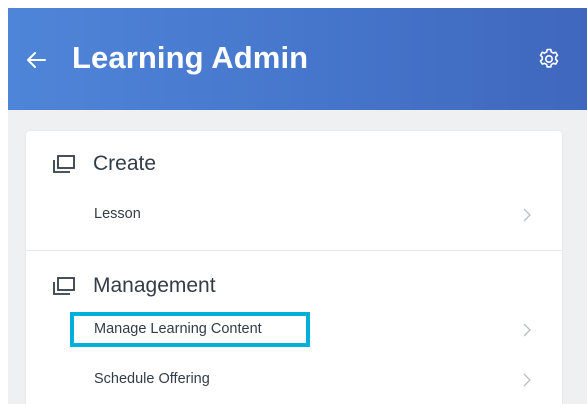 The height and width of the screenshot is (404, 587). What do you see at coordinates (125, 163) in the screenshot?
I see `create-section-title: Create` at bounding box center [125, 163].